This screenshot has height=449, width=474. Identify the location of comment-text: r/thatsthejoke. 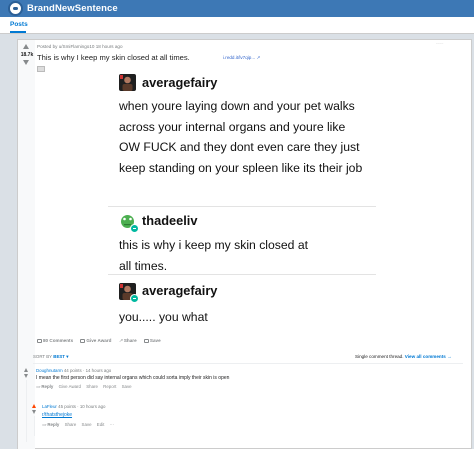
(57, 415).